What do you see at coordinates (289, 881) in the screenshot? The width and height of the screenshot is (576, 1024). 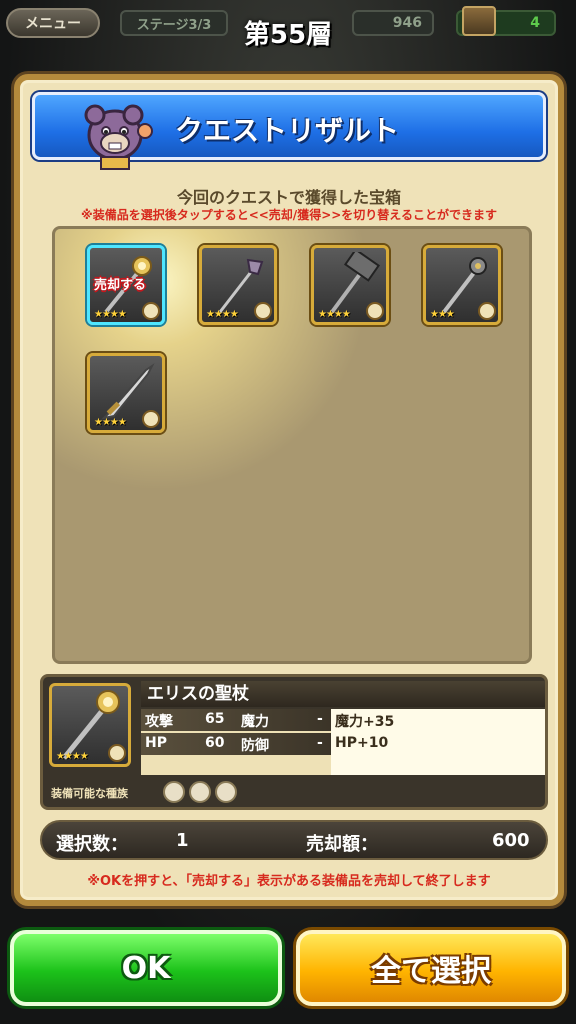 I see `sell-warning-note: ※OKを押すと、「売却する」表示がある装備品を売却して終了します` at bounding box center [289, 881].